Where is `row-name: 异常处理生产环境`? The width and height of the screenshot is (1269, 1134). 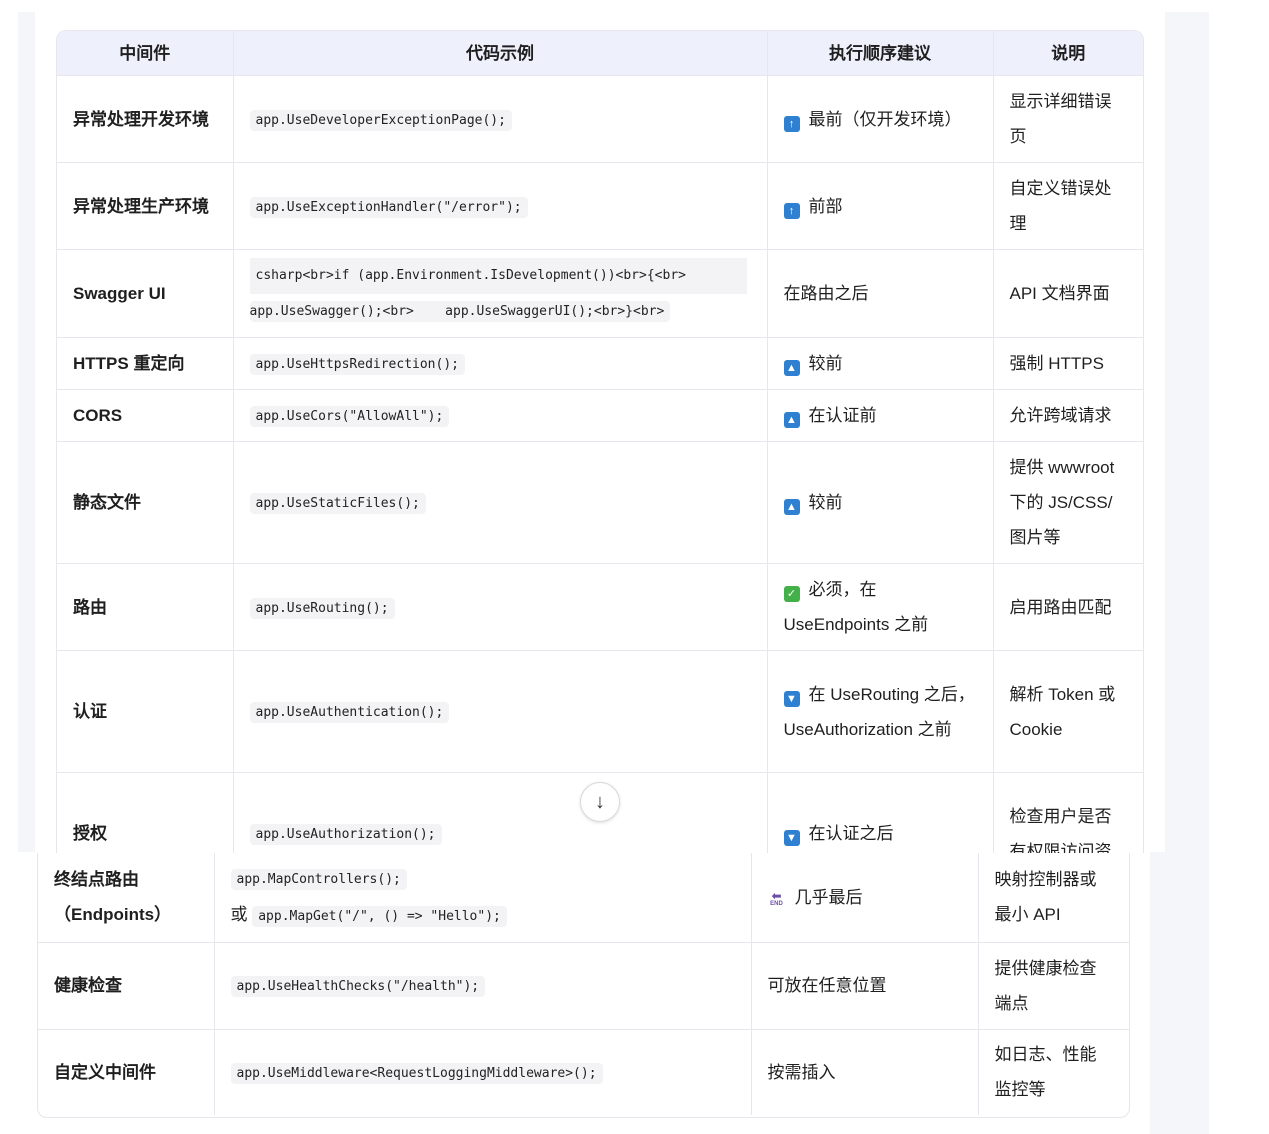
row-name: 异常处理生产环境 is located at coordinates (145, 206).